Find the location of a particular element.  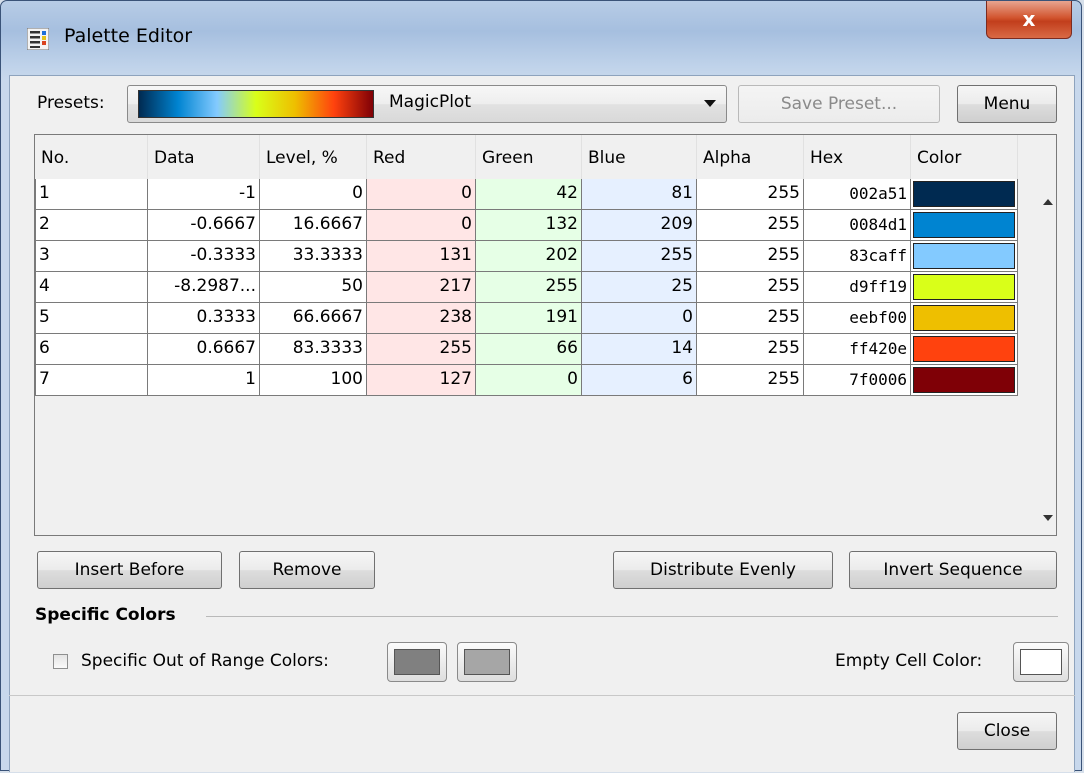

cell-red: 131 is located at coordinates (421, 256).